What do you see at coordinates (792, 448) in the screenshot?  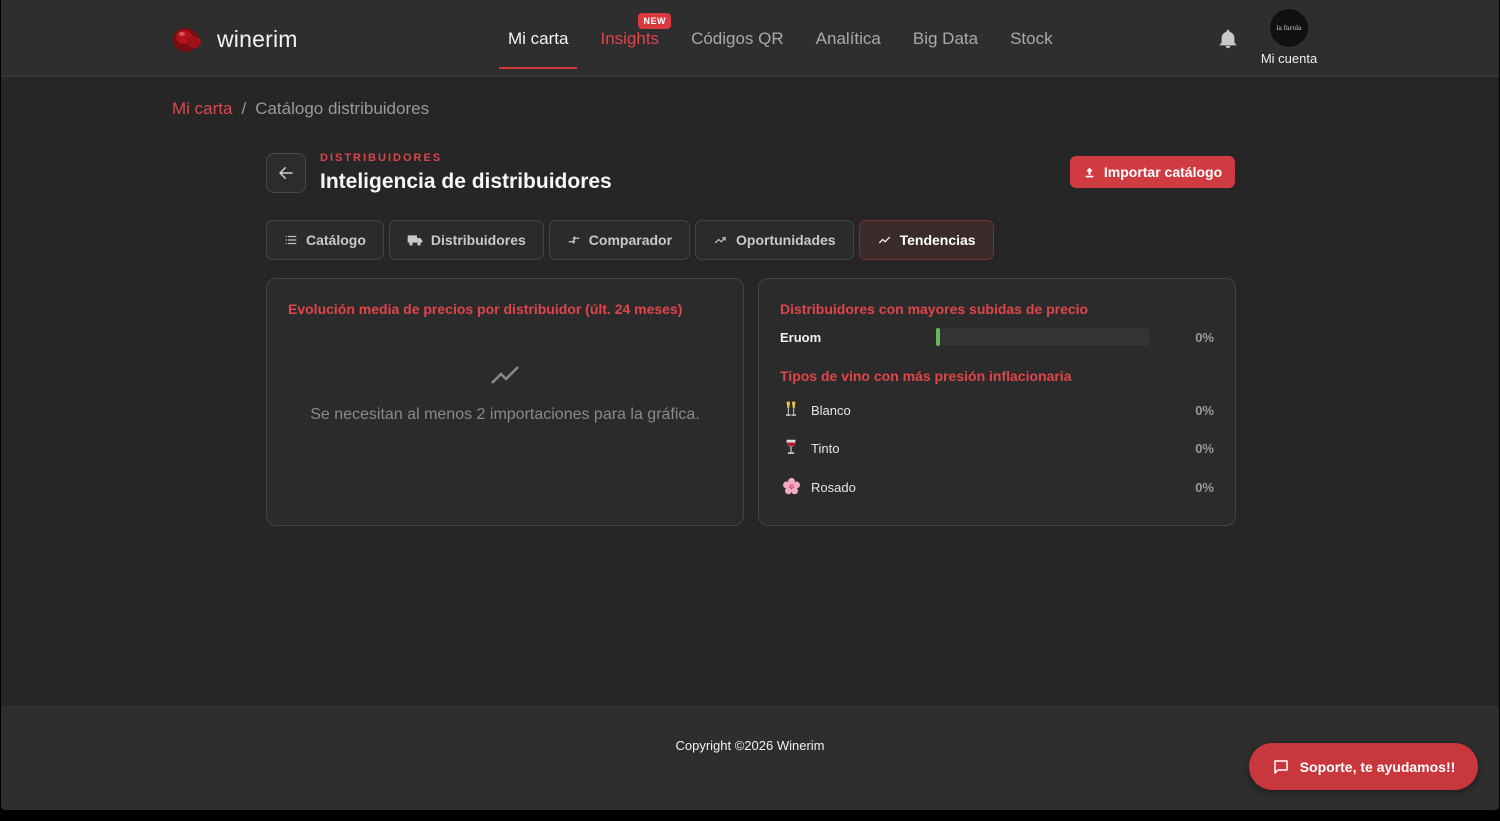 I see `wine-glass-icon` at bounding box center [792, 448].